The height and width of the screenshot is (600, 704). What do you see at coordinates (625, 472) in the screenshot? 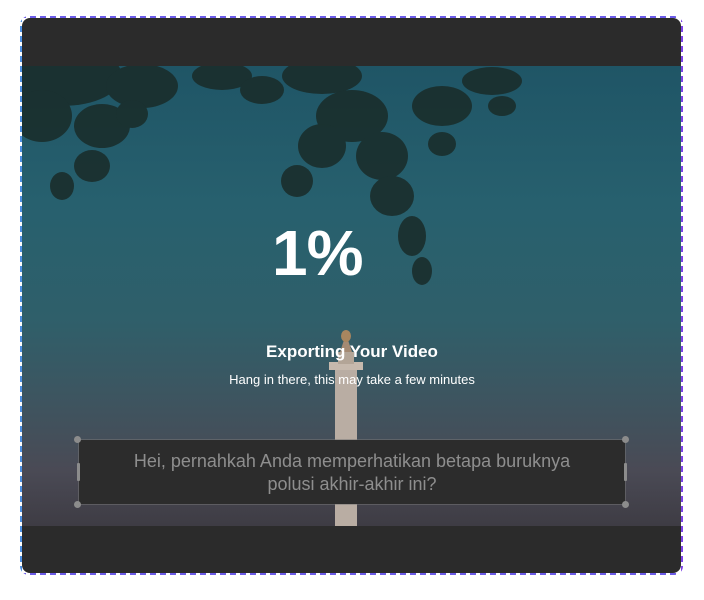
I see `resize-handle-right` at bounding box center [625, 472].